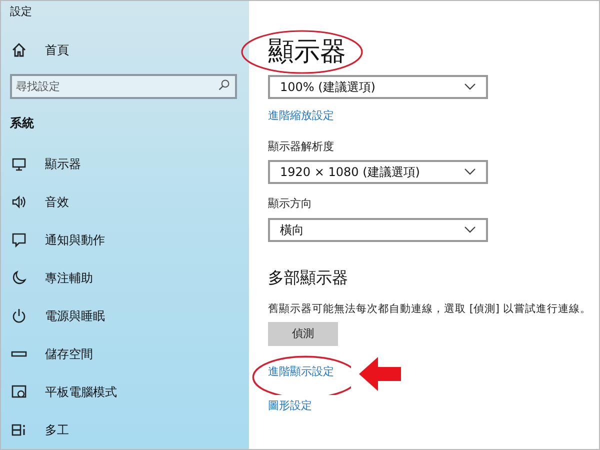 The width and height of the screenshot is (600, 450). I want to click on sidebar-nav-item: 多工, so click(125, 430).